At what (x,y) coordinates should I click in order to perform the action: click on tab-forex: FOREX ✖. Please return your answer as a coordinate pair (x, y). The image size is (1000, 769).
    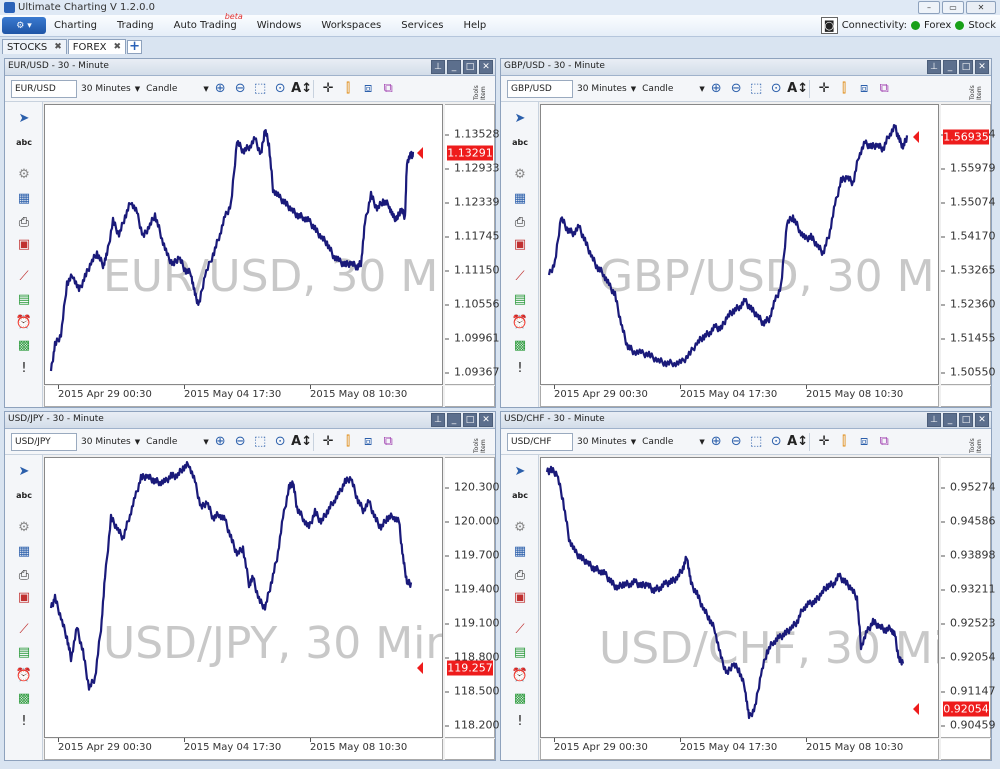
    Looking at the image, I should click on (97, 46).